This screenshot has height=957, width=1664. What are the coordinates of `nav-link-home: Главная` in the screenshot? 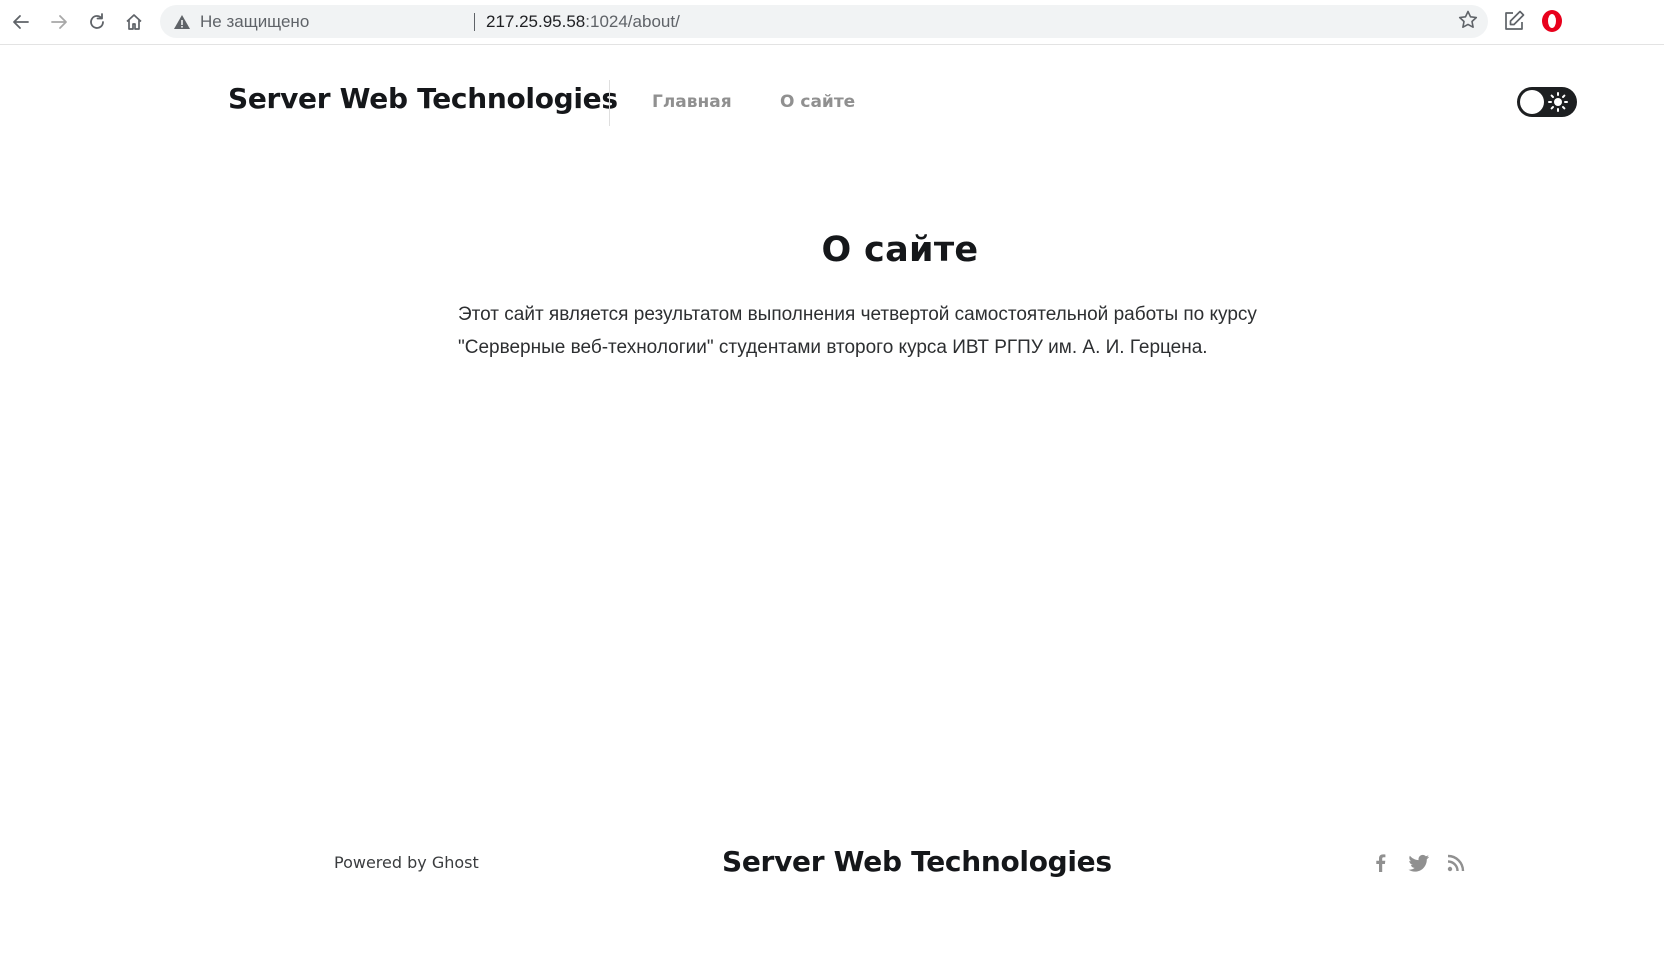 It's located at (692, 102).